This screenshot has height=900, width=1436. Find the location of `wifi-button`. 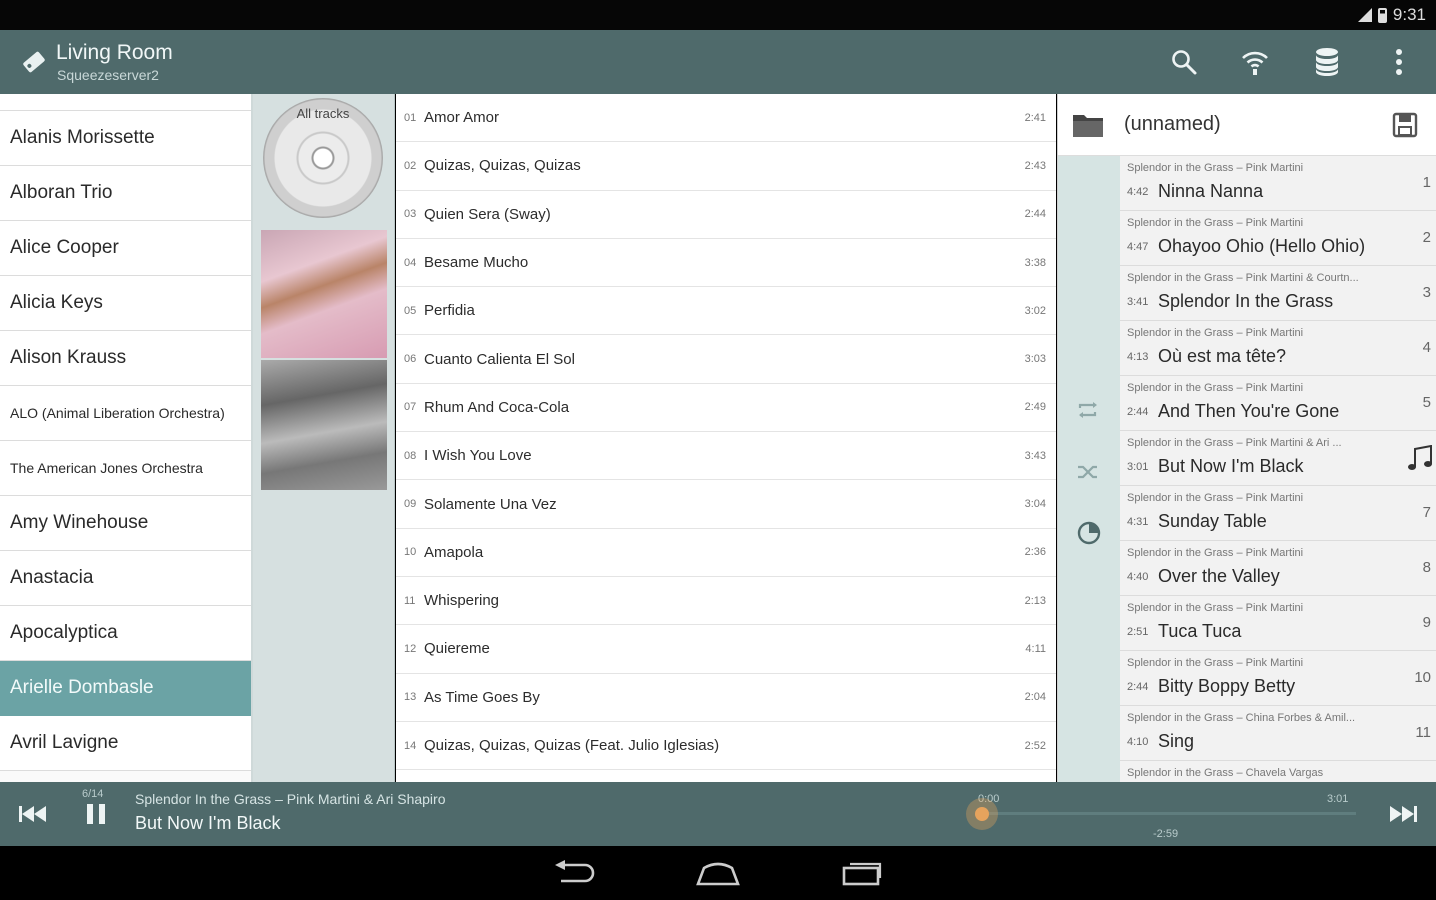

wifi-button is located at coordinates (1255, 62).